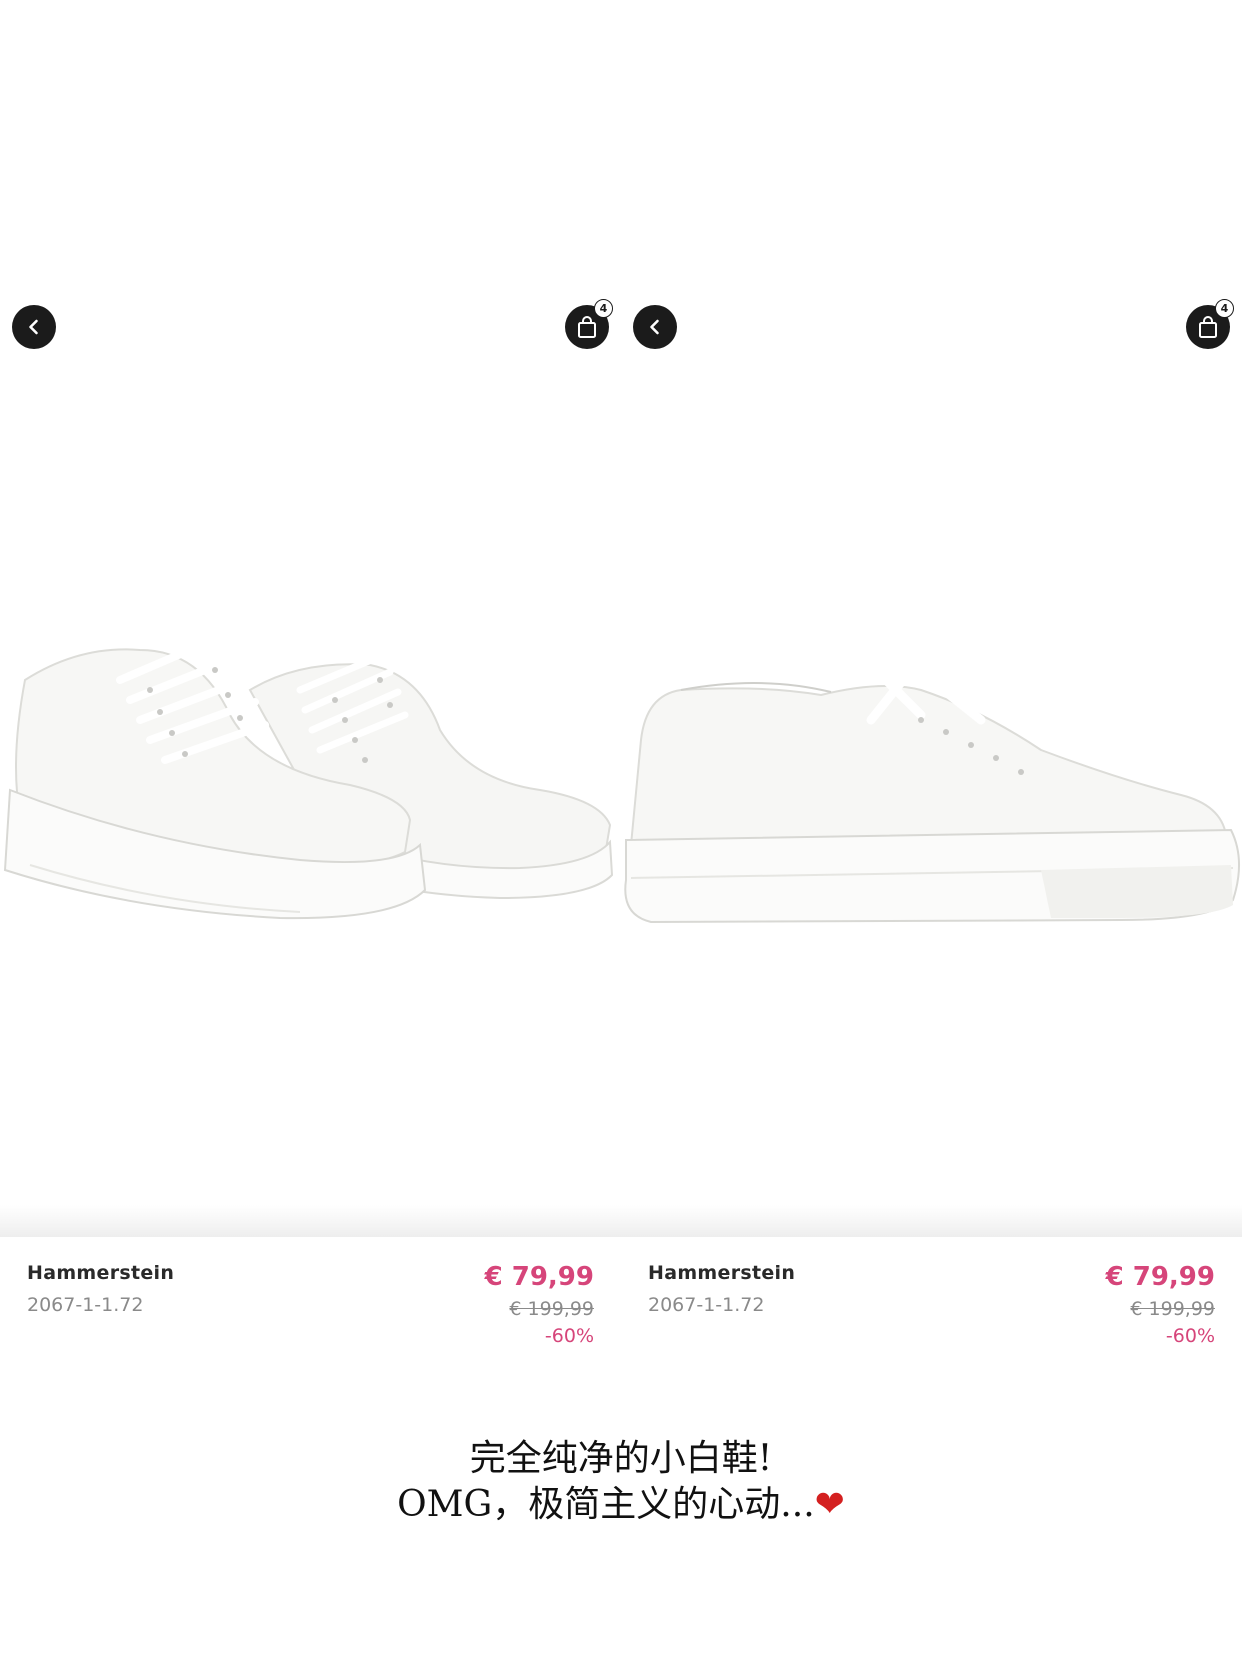  What do you see at coordinates (308, 775) in the screenshot?
I see `product-image-pair` at bounding box center [308, 775].